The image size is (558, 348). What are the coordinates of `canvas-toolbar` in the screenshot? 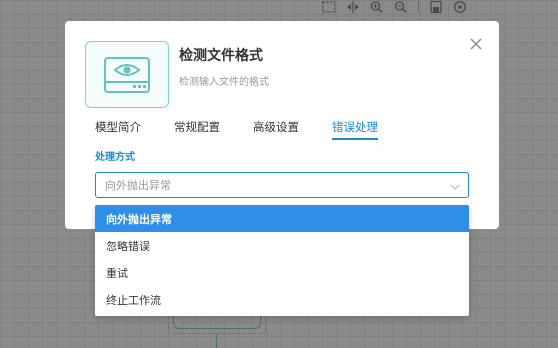 It's located at (394, 7).